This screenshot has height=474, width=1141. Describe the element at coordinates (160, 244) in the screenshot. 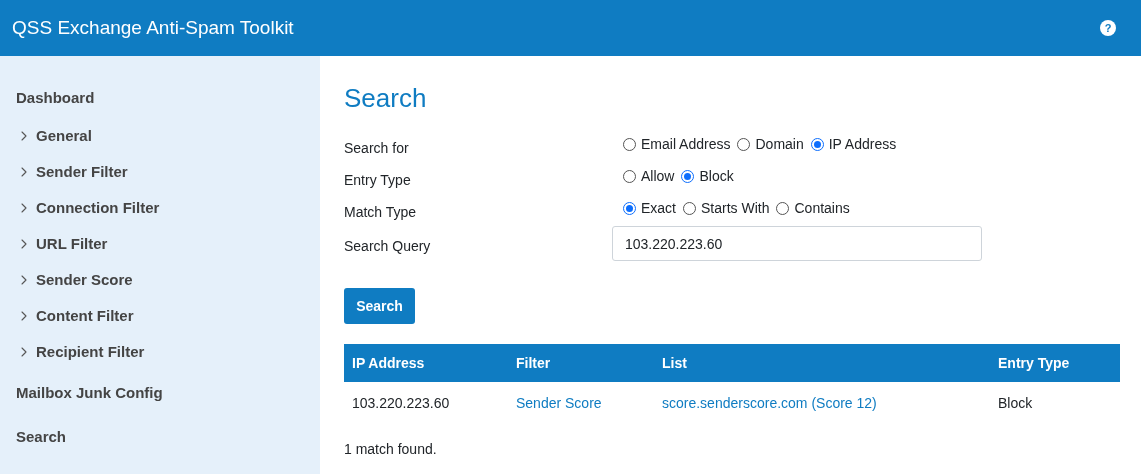

I see `sidebar-item: URL Filter` at that location.